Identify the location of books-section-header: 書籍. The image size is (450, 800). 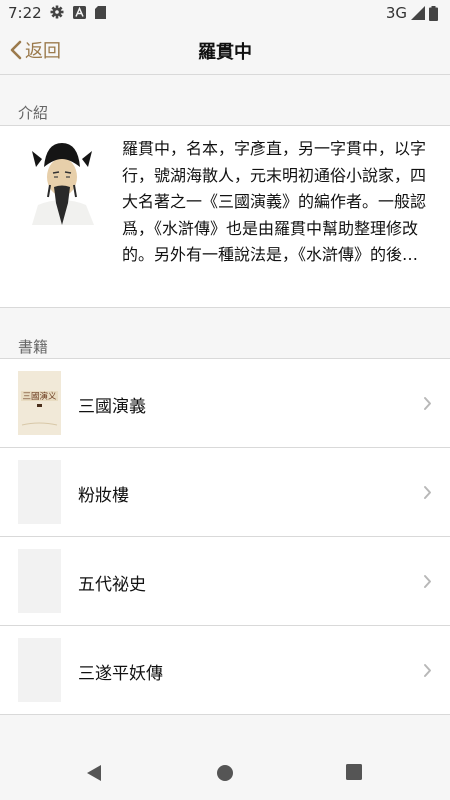
(225, 343).